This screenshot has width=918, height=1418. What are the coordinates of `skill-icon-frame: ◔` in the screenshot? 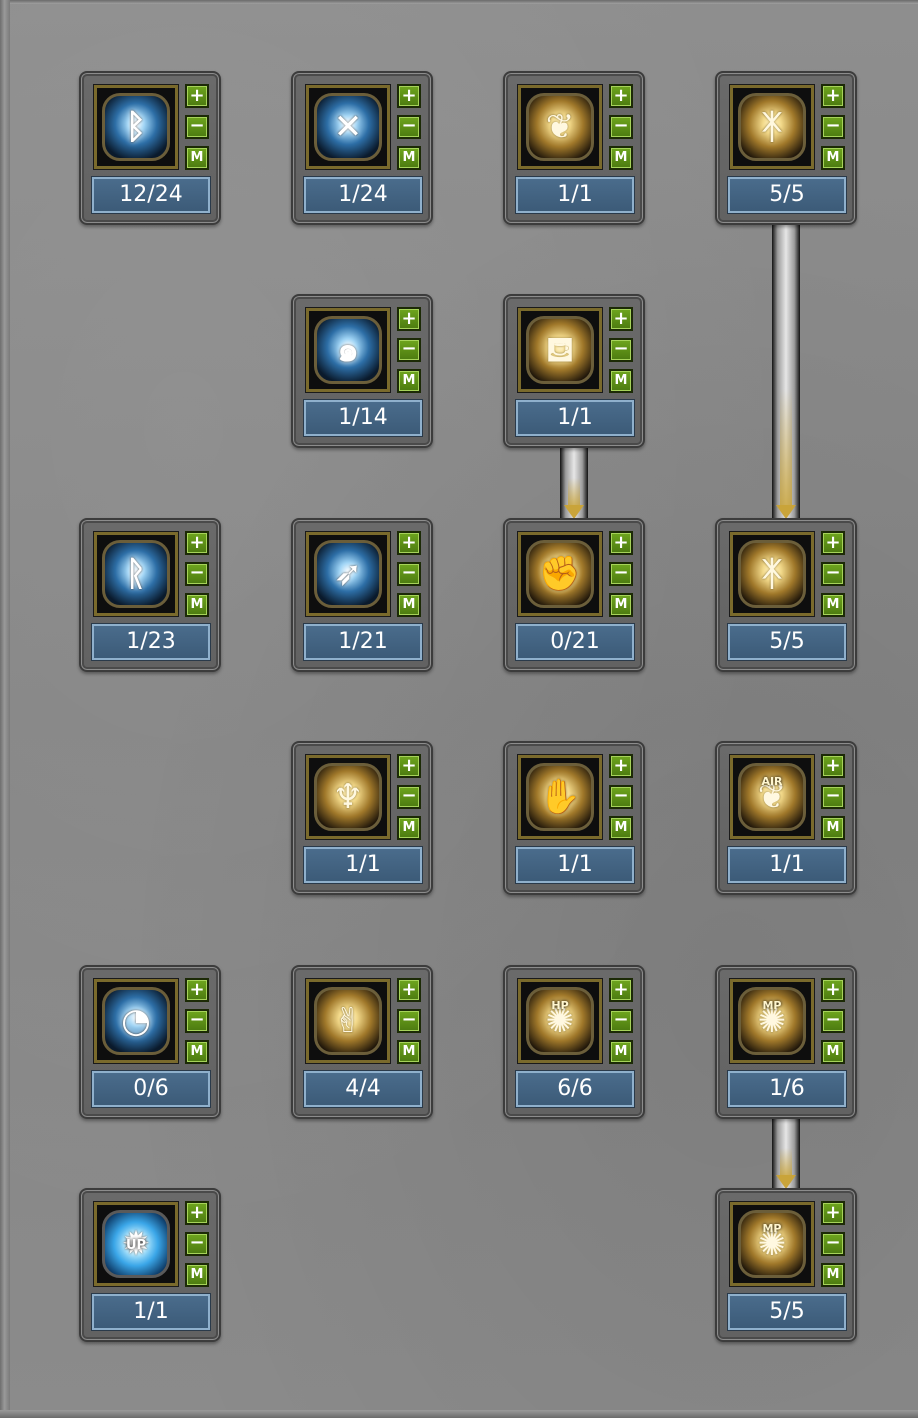 It's located at (136, 1021).